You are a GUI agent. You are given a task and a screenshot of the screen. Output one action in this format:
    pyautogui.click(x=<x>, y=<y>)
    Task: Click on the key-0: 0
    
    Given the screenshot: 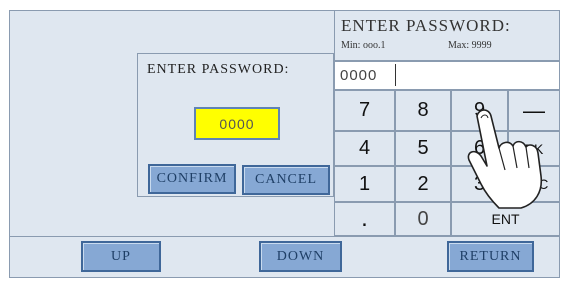 What is the action you would take?
    pyautogui.click(x=423, y=219)
    